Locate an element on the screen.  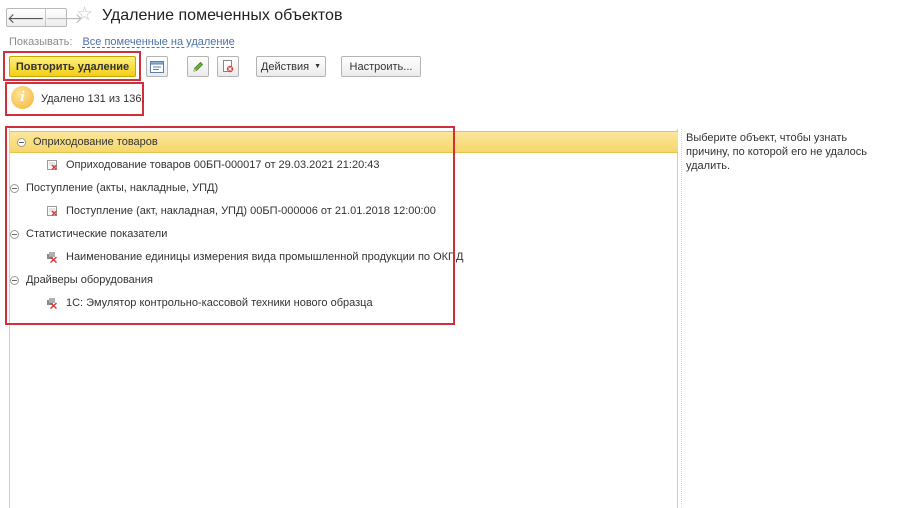
page-title: Удаление помеченных объектов is located at coordinates (222, 15).